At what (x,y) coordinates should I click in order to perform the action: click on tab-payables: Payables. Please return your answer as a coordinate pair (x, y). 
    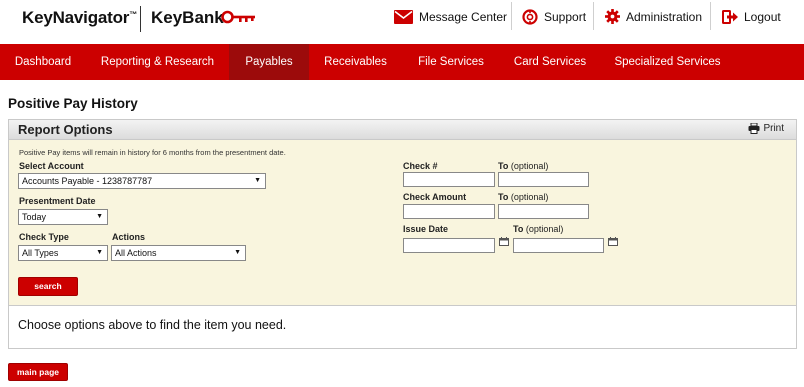
    Looking at the image, I should click on (269, 62).